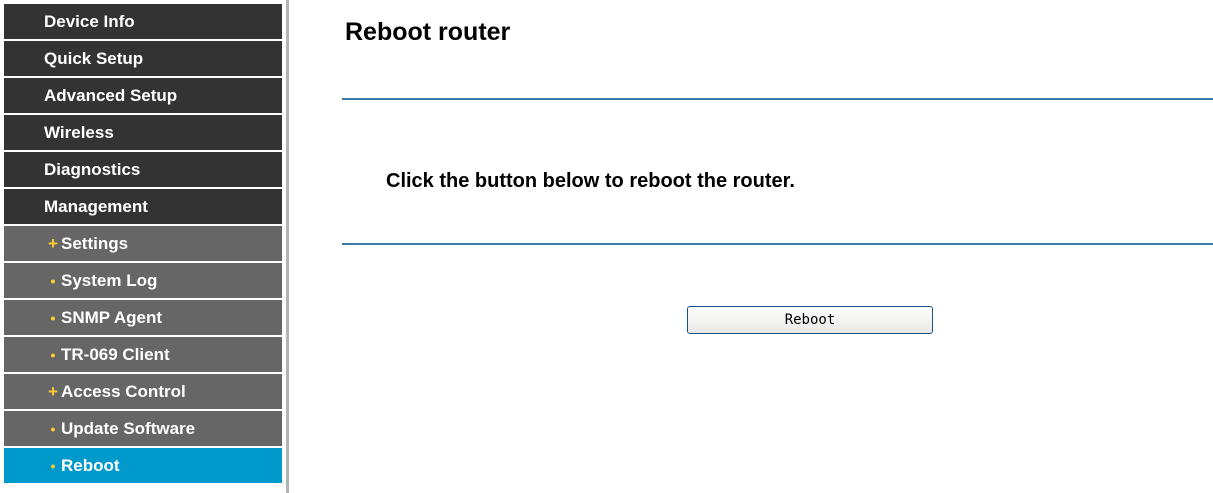 The height and width of the screenshot is (493, 1213). What do you see at coordinates (79, 132) in the screenshot?
I see `sidebar-item-label: Wireless` at bounding box center [79, 132].